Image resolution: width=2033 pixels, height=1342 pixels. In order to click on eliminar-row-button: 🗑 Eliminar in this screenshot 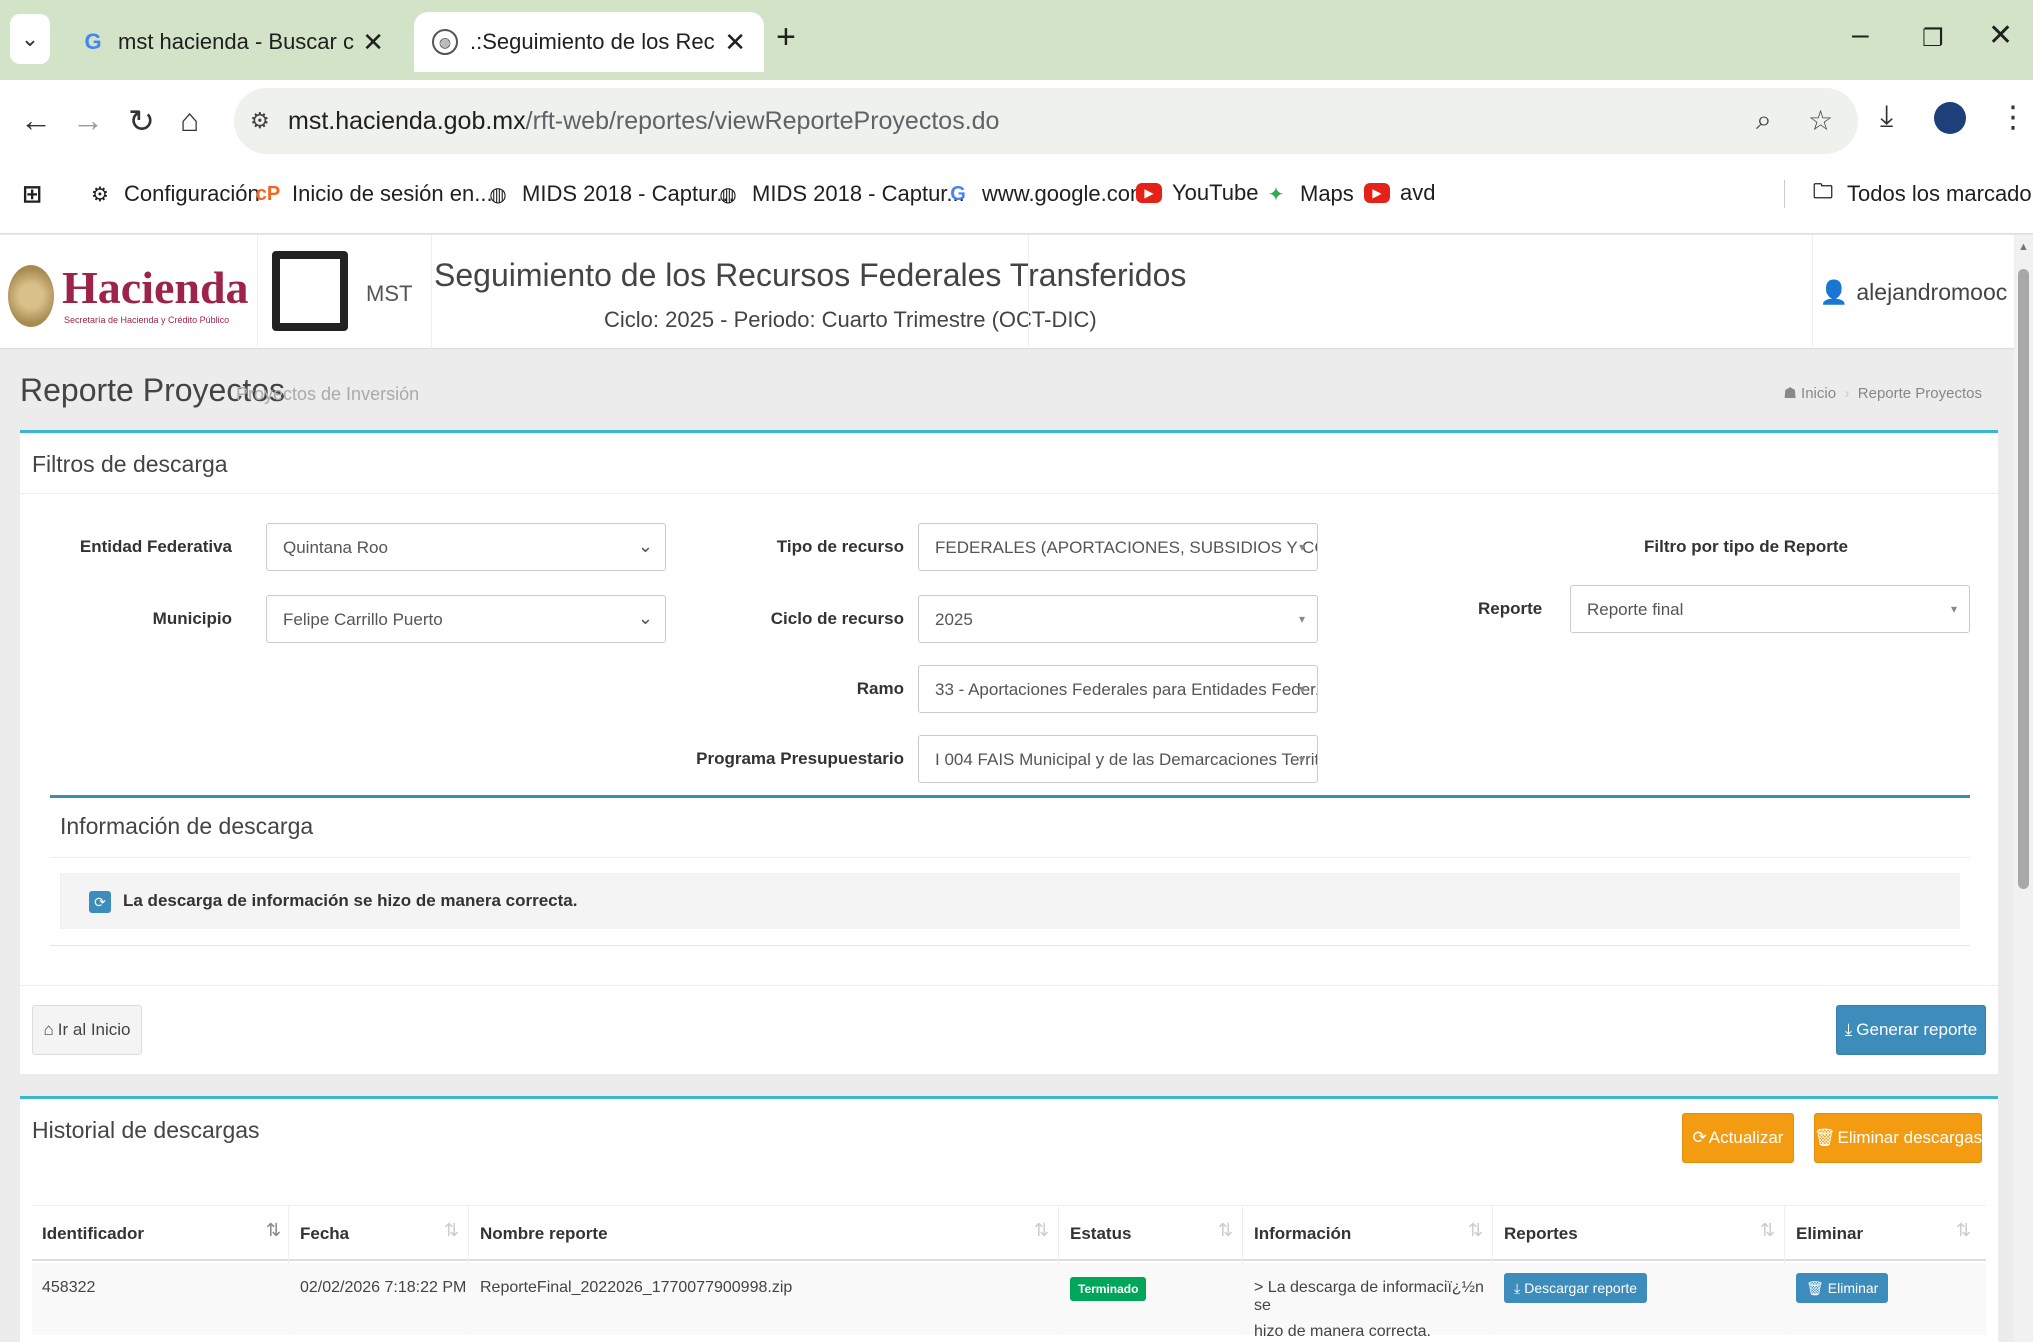, I will do `click(1842, 1288)`.